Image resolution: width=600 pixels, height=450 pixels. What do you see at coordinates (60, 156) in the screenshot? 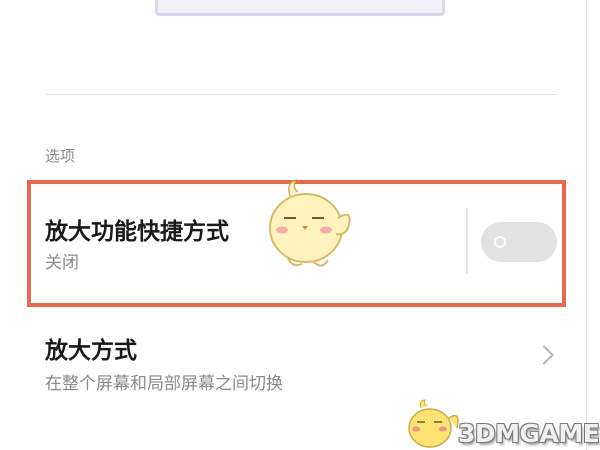
I see `section-label-options: 选项` at bounding box center [60, 156].